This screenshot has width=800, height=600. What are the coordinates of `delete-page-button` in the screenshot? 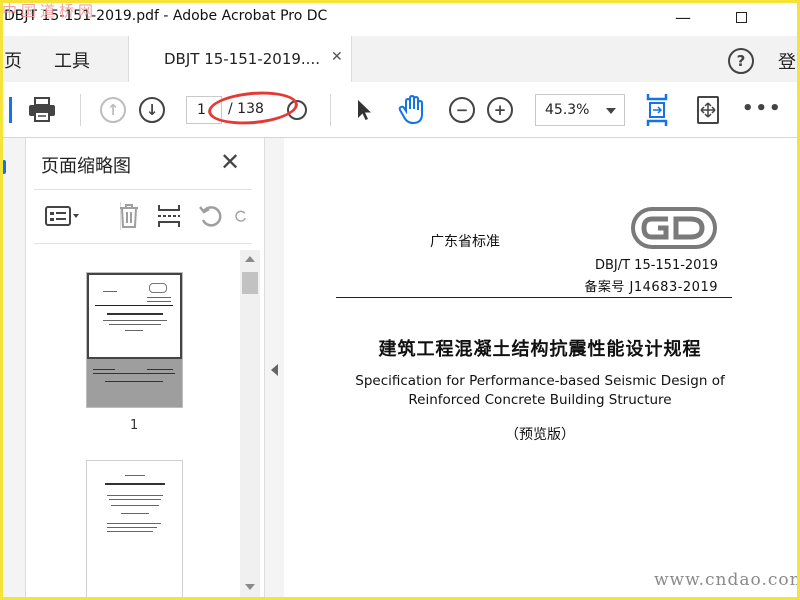 It's located at (129, 216).